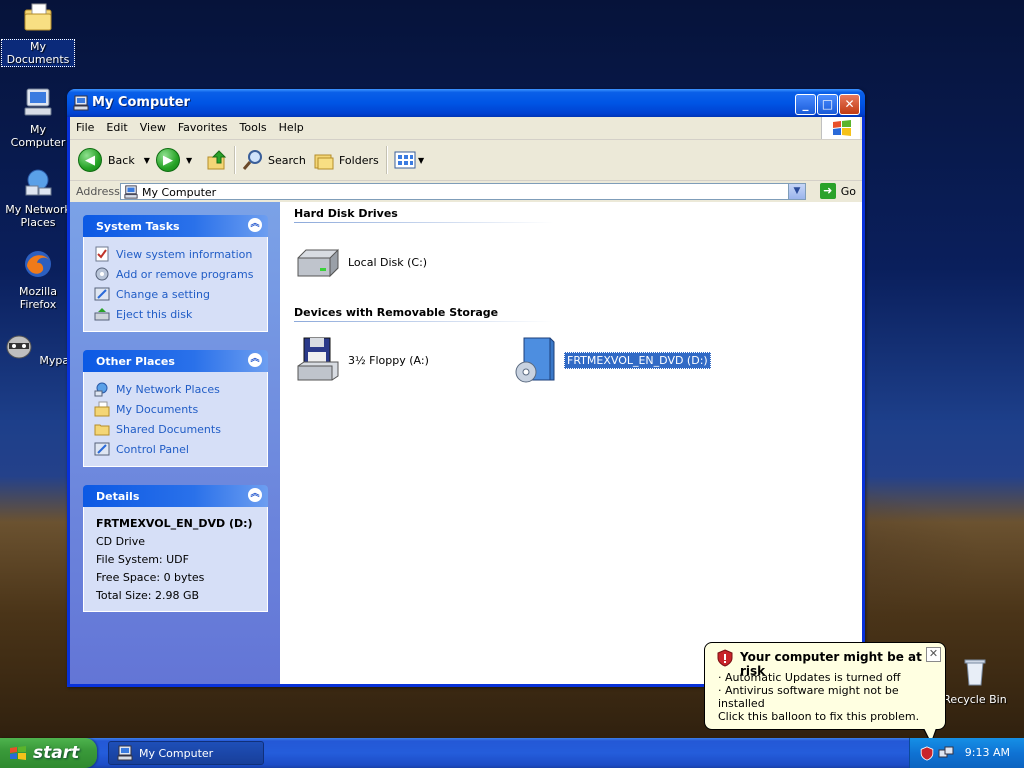  What do you see at coordinates (837, 191) in the screenshot?
I see `go-button: ➜ Go` at bounding box center [837, 191].